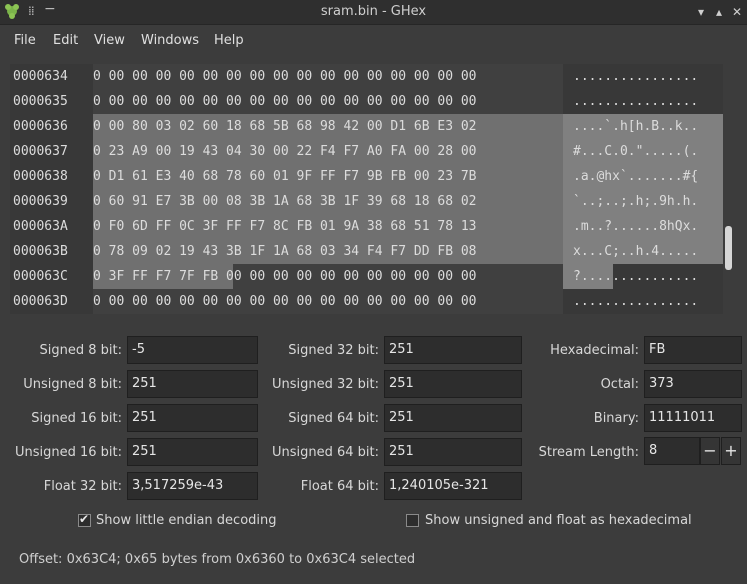 The height and width of the screenshot is (584, 747). I want to click on unsigned32-field: 251, so click(453, 384).